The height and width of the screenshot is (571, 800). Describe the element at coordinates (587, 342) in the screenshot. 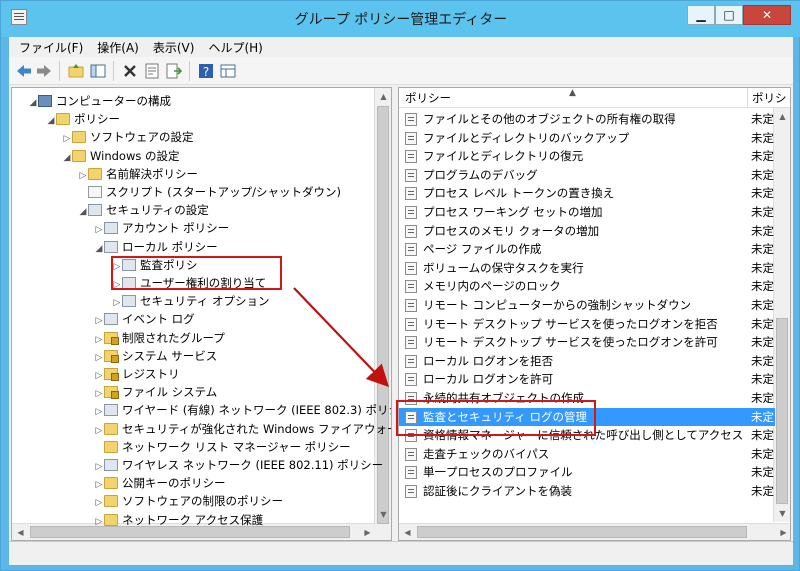

I see `policy-row: リモート デスクトップ サービスを使ったログオンを許可 未定` at that location.